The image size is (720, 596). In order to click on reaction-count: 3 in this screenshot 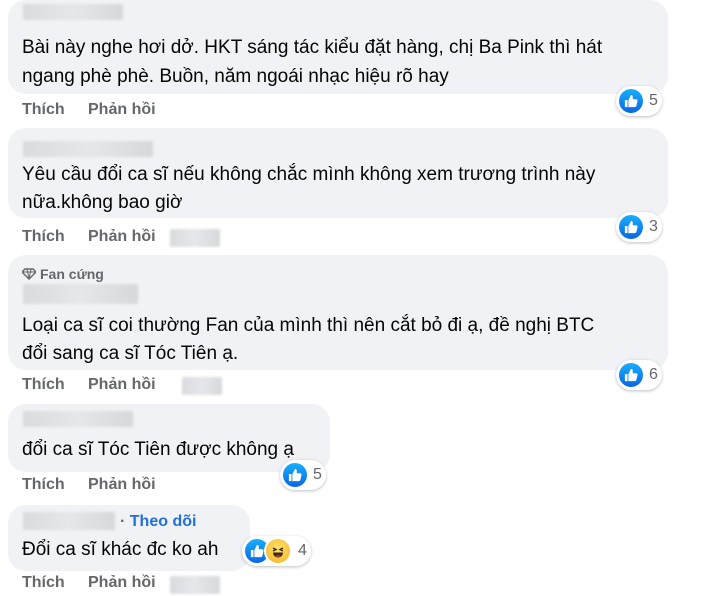, I will do `click(653, 226)`.